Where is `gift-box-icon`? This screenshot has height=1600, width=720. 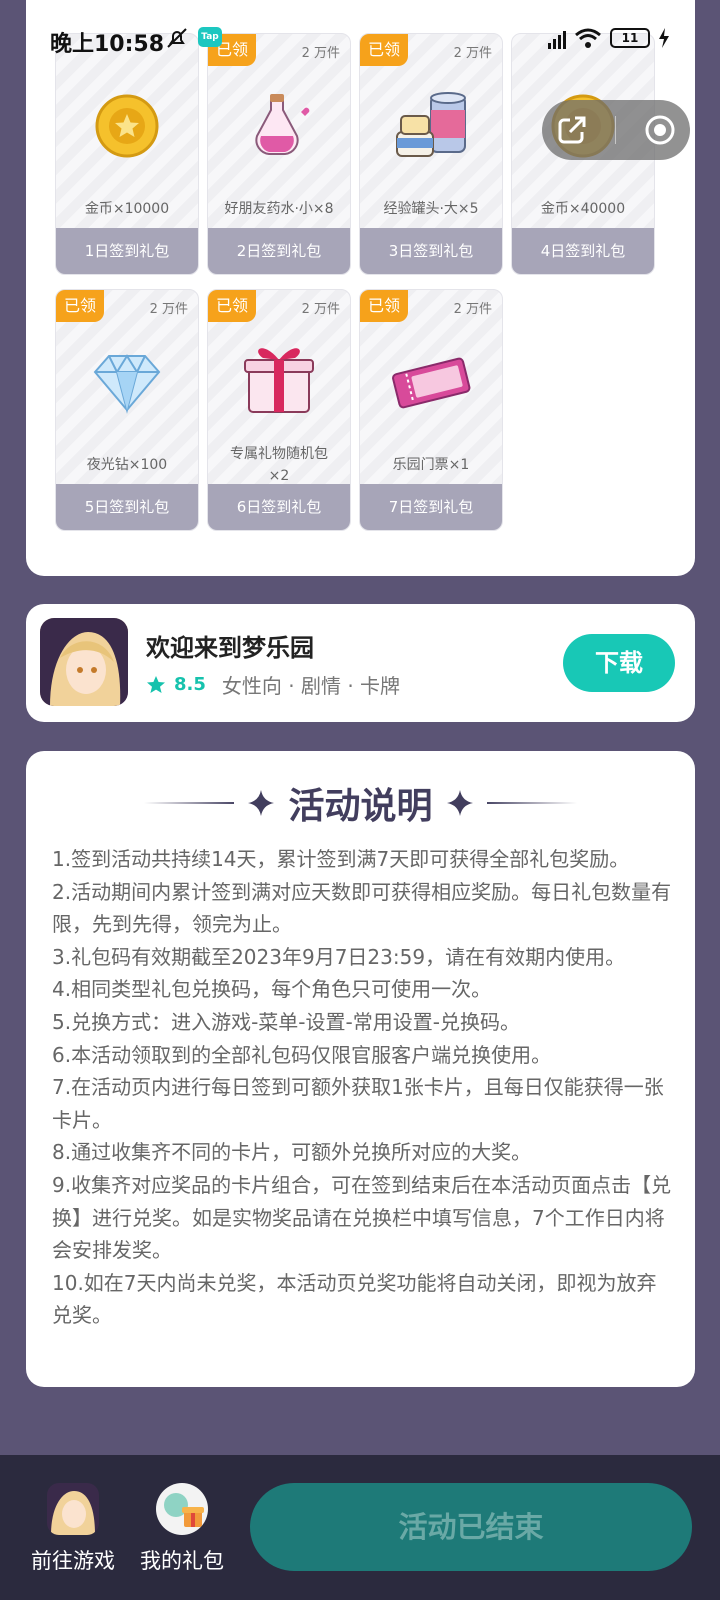 gift-box-icon is located at coordinates (279, 380).